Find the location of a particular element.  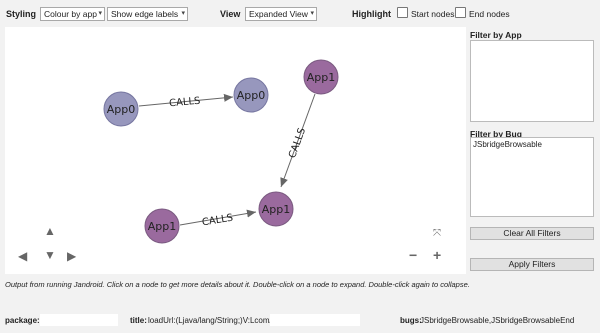

zoom-out-icon: − is located at coordinates (413, 255).